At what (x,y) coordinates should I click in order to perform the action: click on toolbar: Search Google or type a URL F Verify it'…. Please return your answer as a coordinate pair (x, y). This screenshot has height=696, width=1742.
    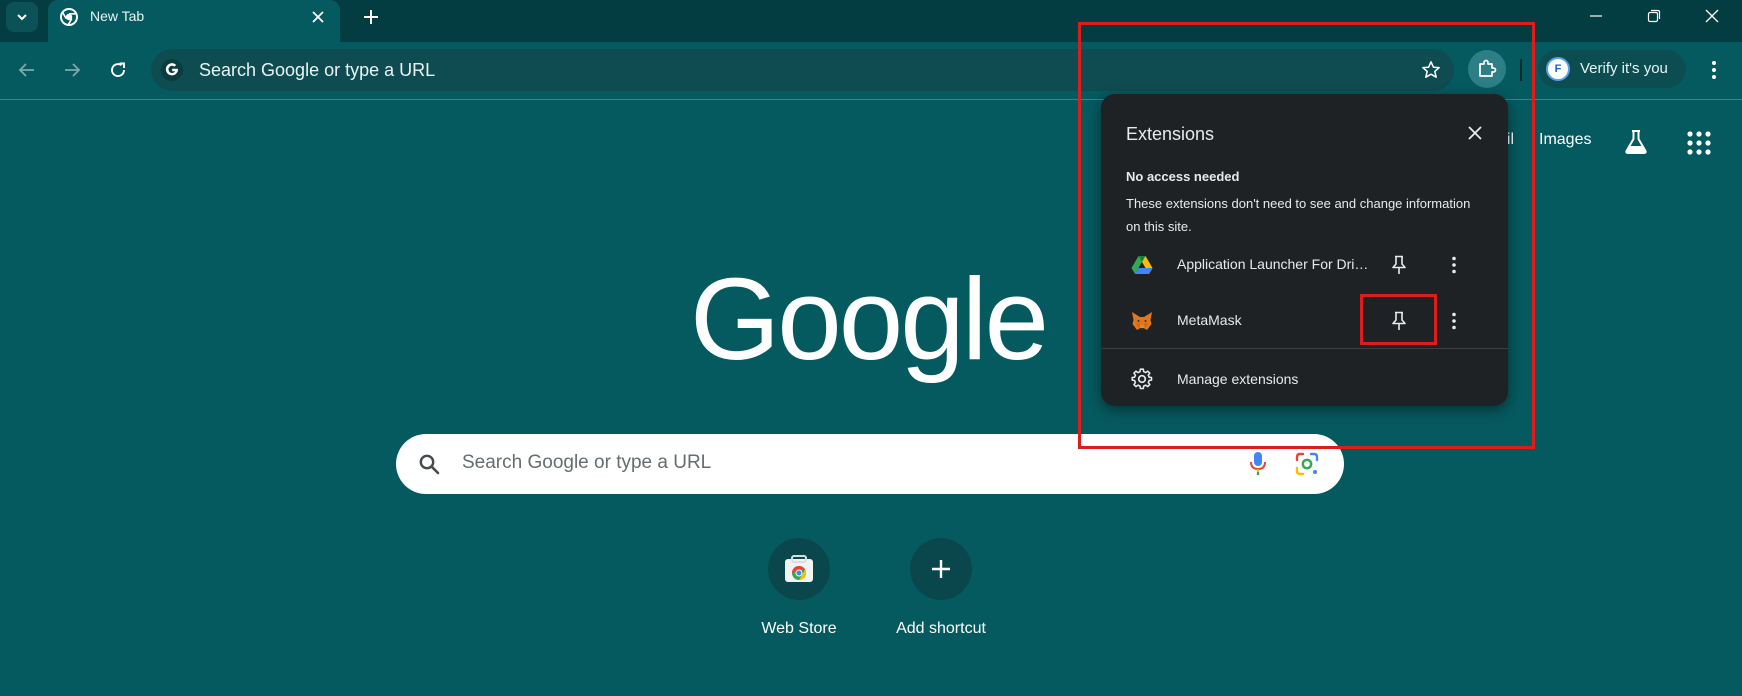
    Looking at the image, I should click on (871, 71).